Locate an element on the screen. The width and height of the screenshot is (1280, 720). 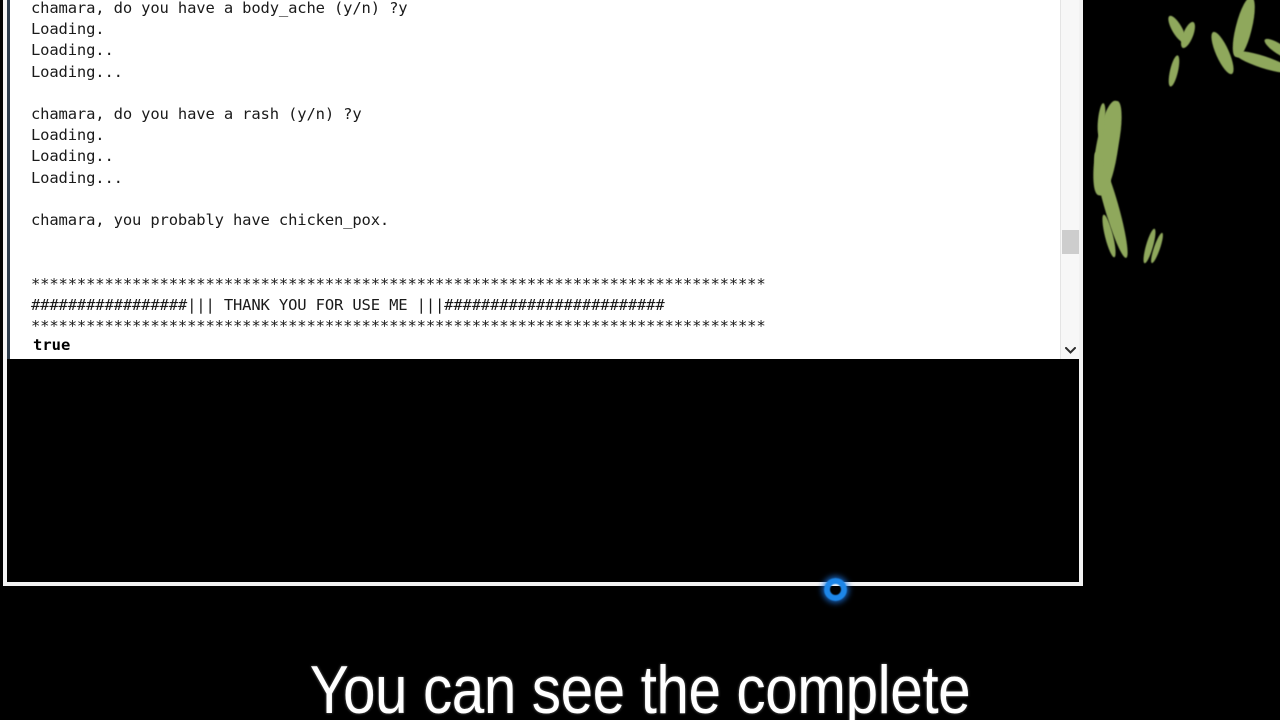
scrollbar-thumb is located at coordinates (1070, 242).